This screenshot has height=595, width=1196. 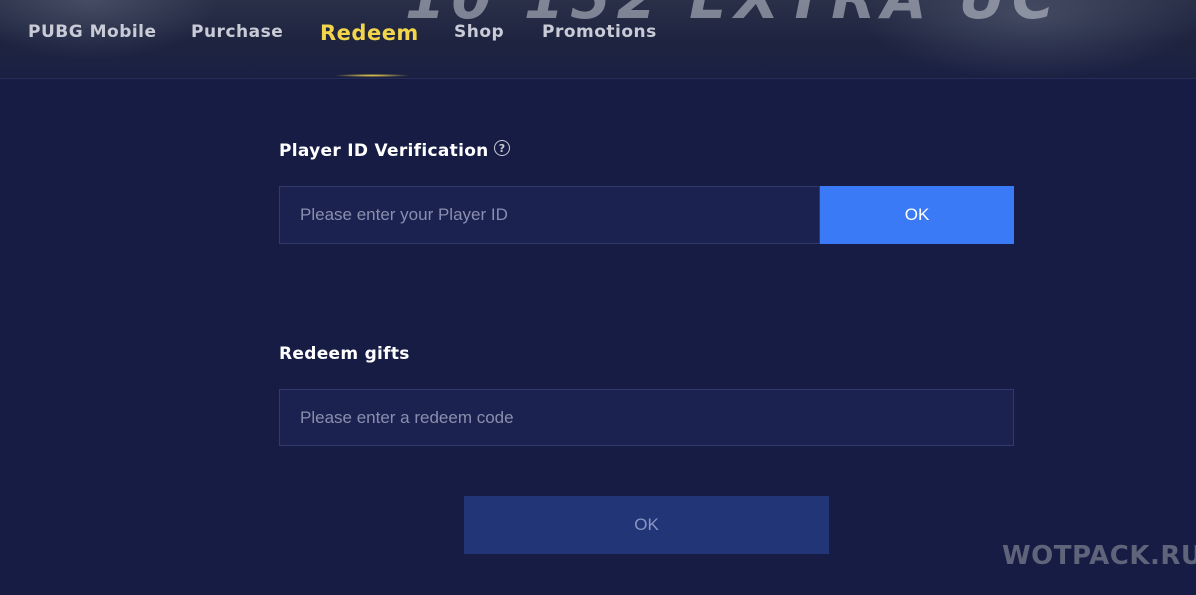 I want to click on redeem-code-input, so click(x=646, y=417).